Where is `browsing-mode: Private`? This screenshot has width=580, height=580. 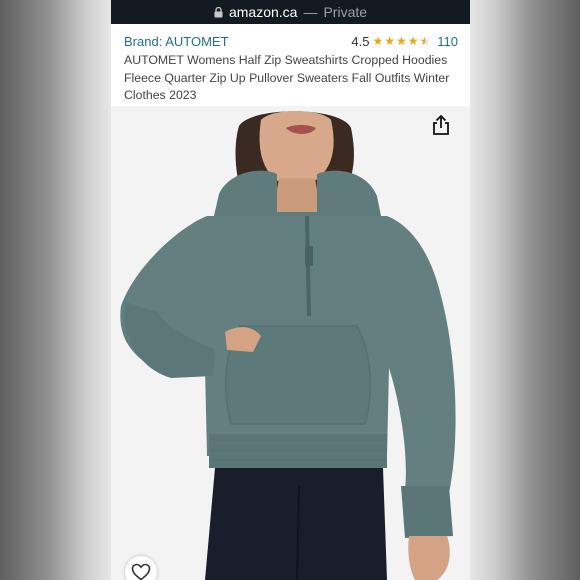
browsing-mode: Private is located at coordinates (345, 12).